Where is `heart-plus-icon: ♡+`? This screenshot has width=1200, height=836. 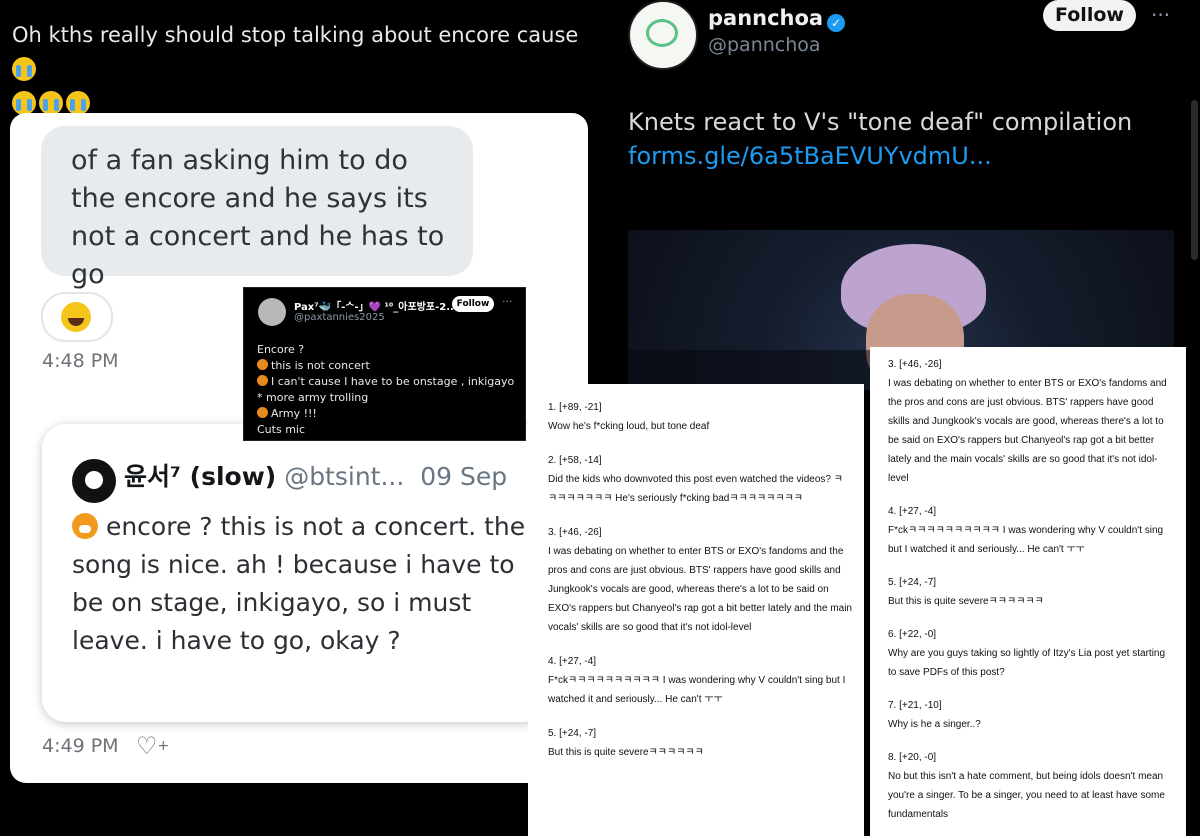 heart-plus-icon: ♡+ is located at coordinates (152, 746).